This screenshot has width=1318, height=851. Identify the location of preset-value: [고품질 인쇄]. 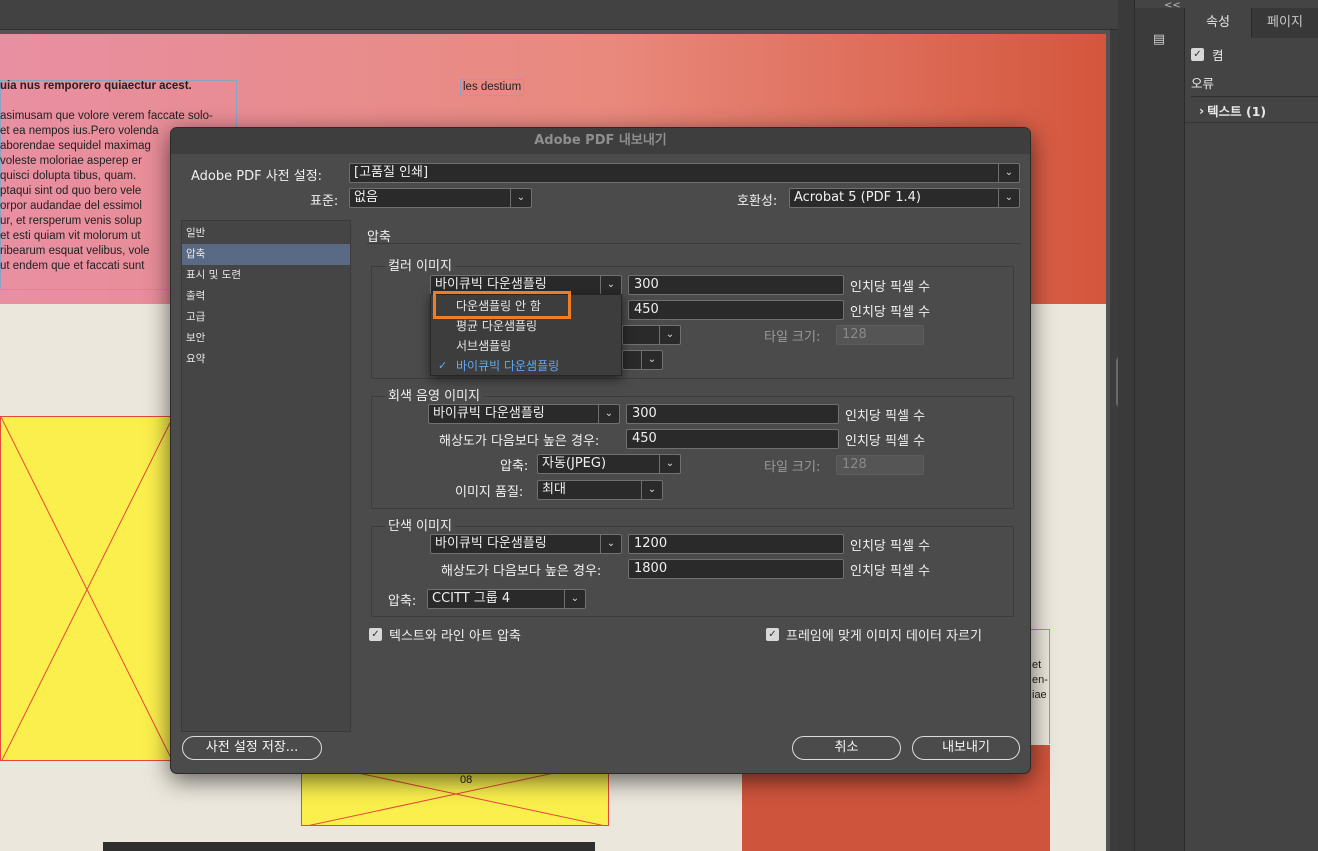
(391, 172).